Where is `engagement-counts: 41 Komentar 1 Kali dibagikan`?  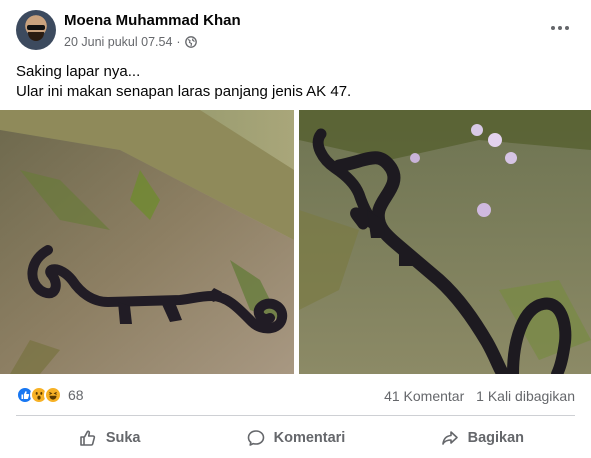
engagement-counts: 41 Komentar 1 Kali dibagikan is located at coordinates (479, 396).